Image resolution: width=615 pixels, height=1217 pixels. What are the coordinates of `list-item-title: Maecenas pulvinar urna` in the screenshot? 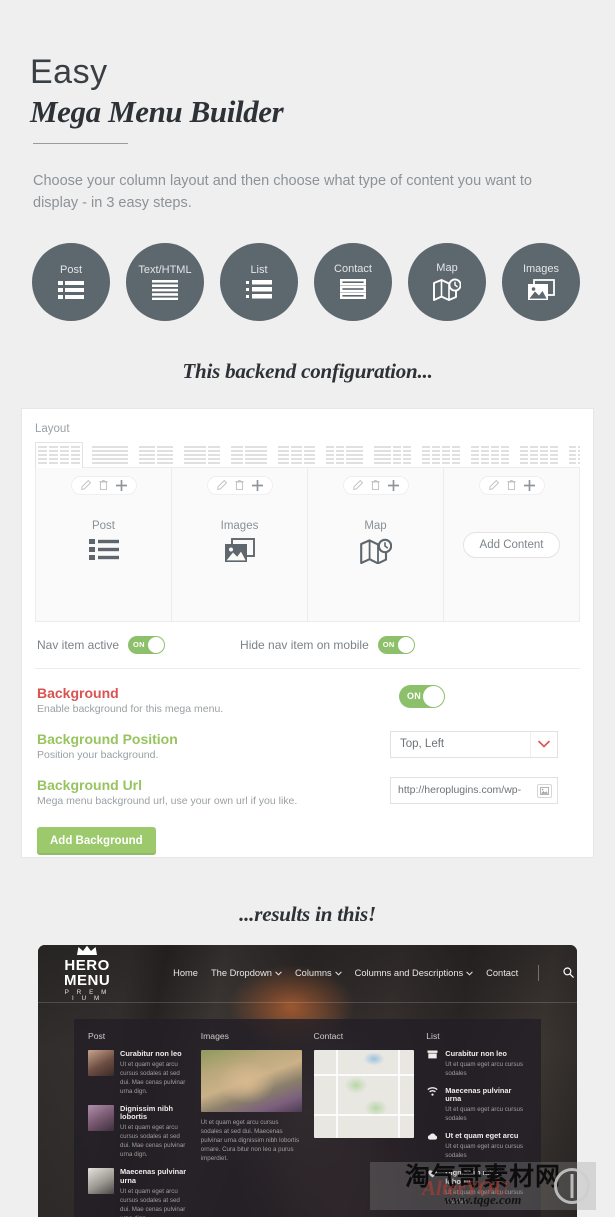 It's located at (478, 1094).